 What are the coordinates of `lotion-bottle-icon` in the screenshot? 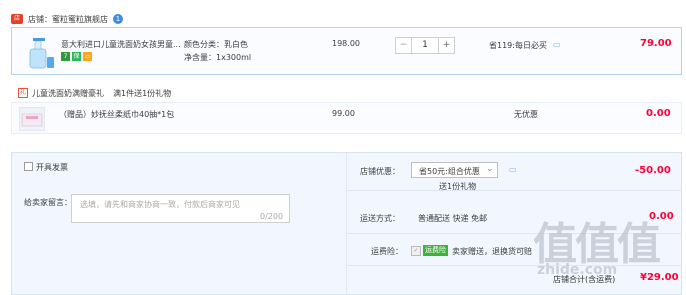 It's located at (41, 53).